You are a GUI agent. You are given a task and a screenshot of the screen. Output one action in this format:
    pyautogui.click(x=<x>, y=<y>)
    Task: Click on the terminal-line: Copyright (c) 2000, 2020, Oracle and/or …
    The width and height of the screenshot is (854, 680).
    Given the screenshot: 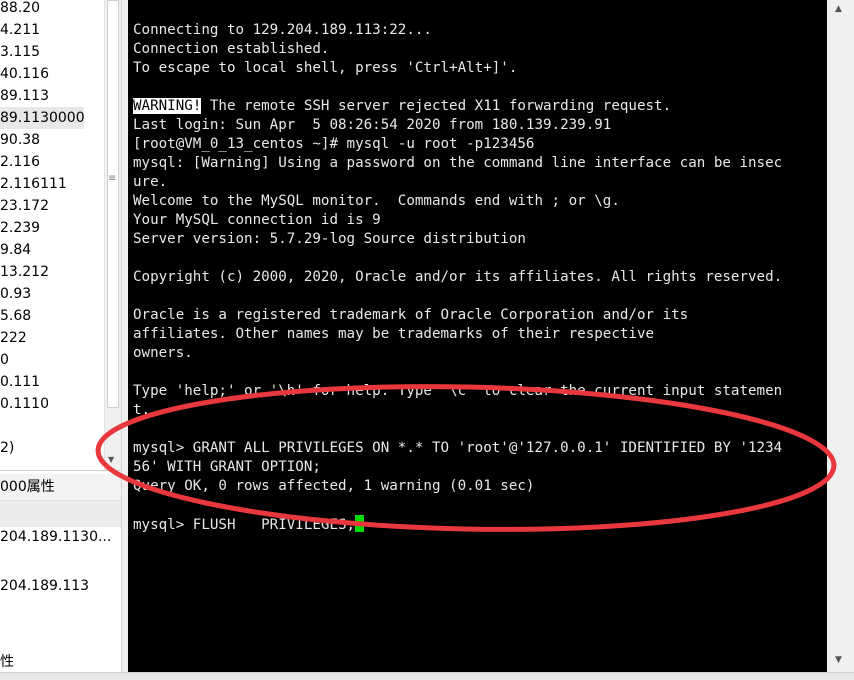 What is the action you would take?
    pyautogui.click(x=458, y=277)
    